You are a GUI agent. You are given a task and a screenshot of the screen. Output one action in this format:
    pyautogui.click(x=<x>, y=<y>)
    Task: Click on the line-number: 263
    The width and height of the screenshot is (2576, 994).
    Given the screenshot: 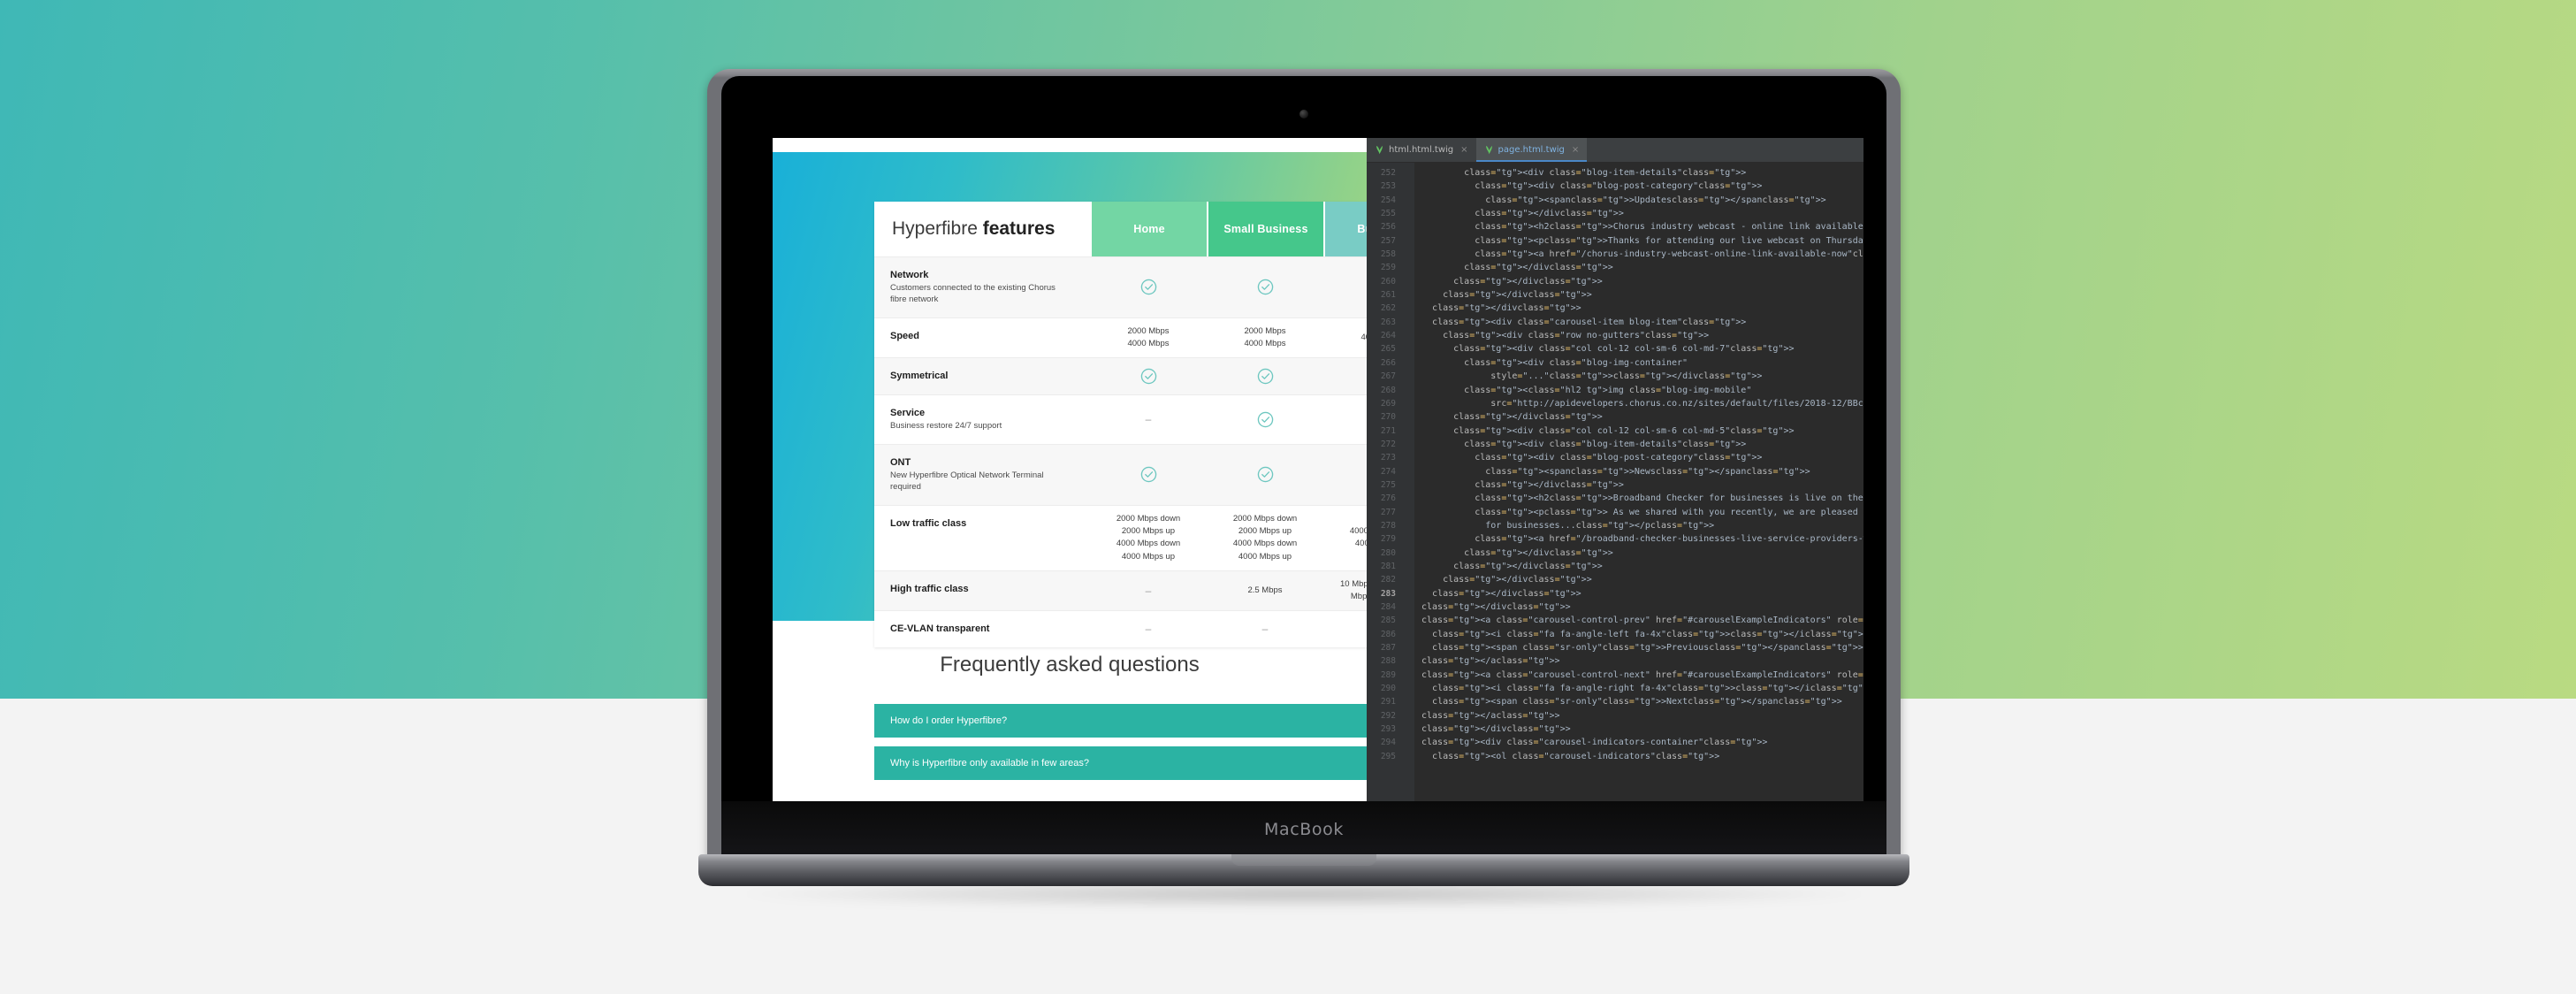 What is the action you would take?
    pyautogui.click(x=1388, y=322)
    